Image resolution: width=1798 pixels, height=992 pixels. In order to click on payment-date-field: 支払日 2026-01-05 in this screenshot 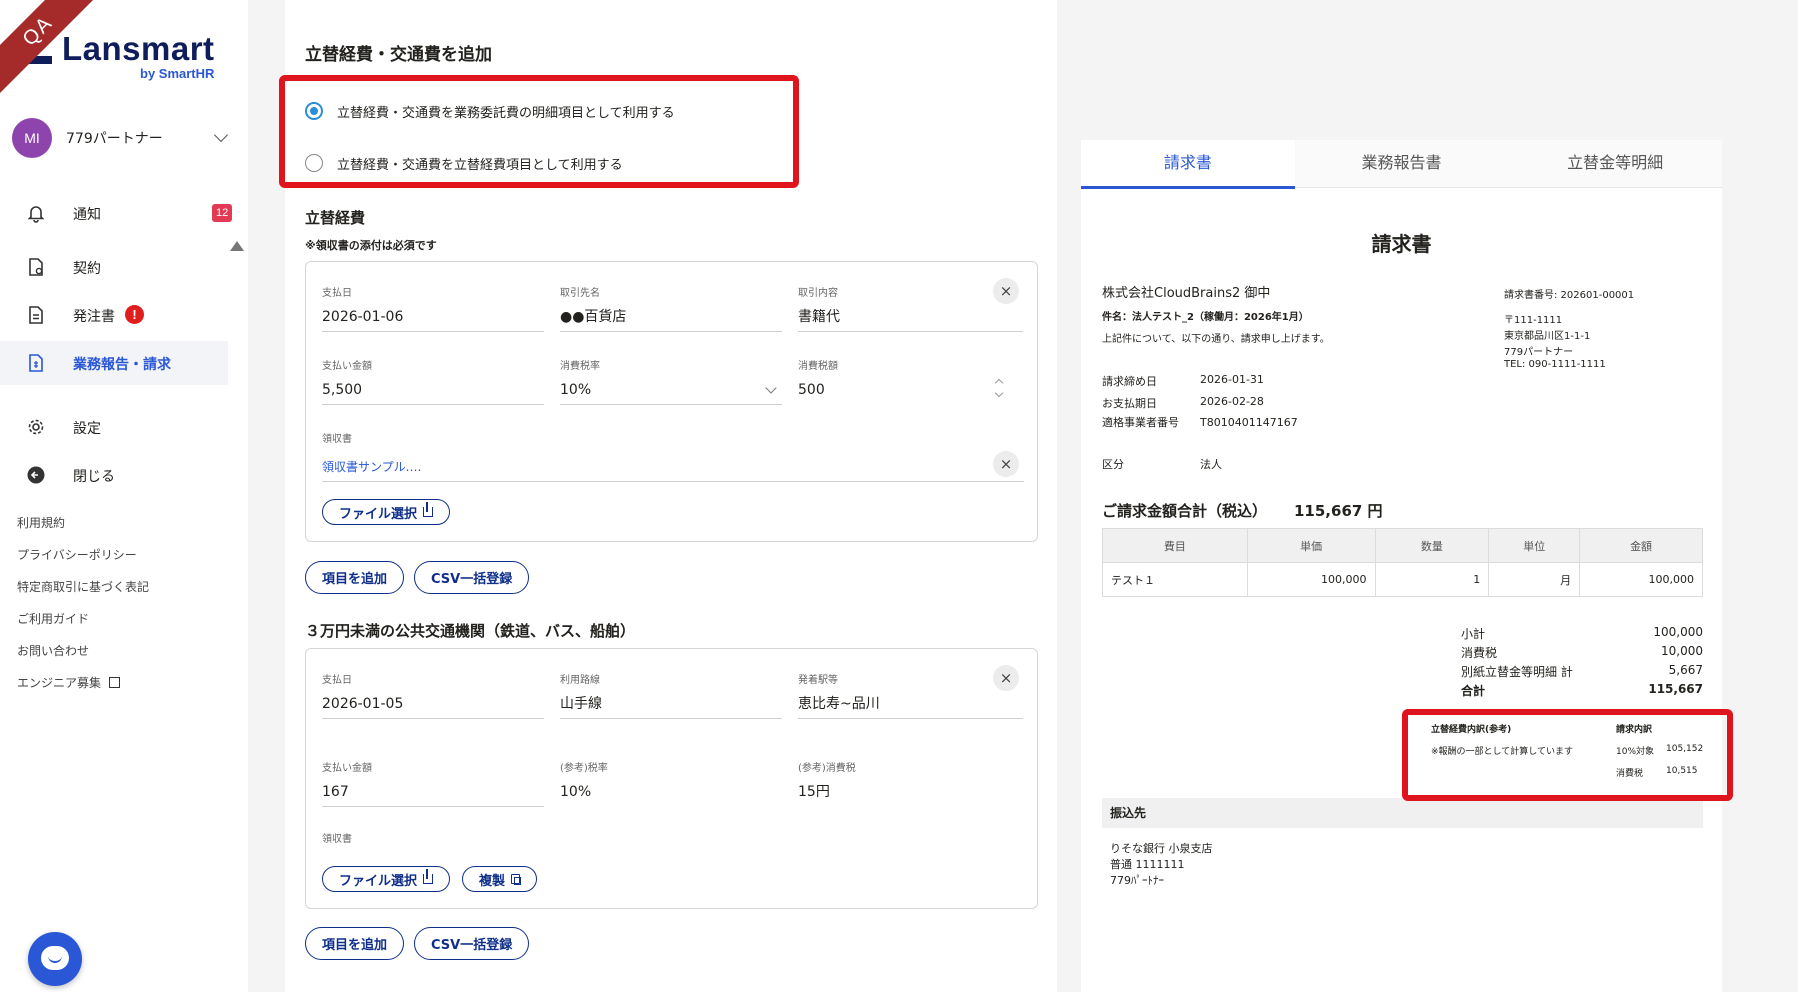, I will do `click(433, 695)`.